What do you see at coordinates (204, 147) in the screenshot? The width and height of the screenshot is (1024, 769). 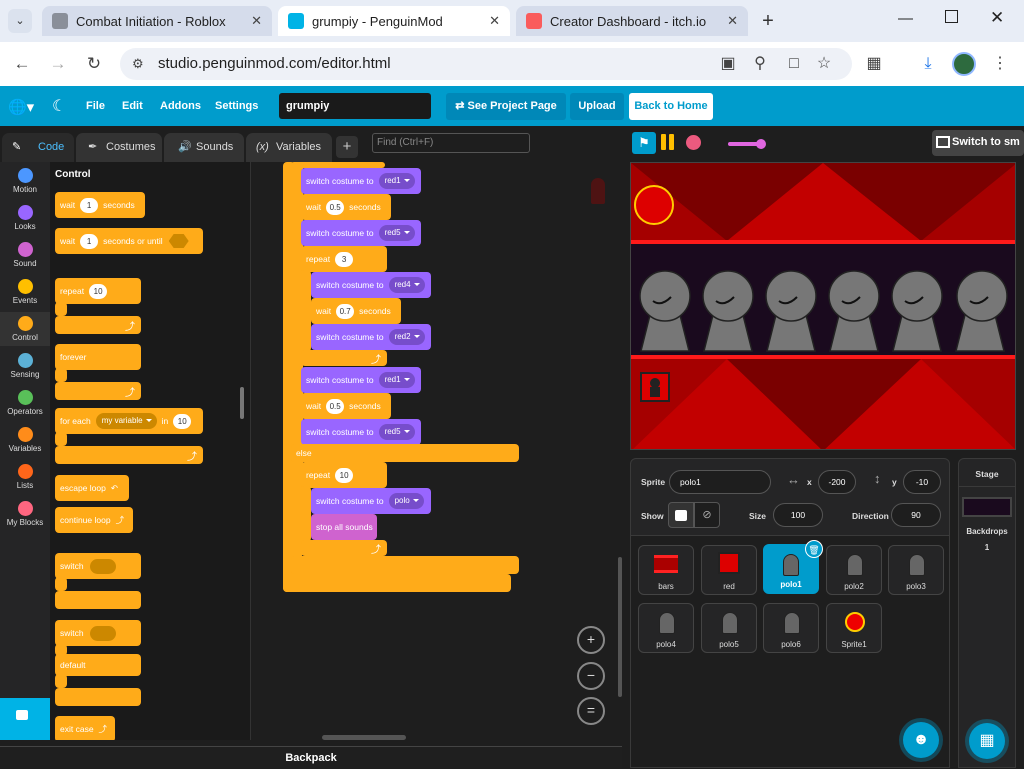 I see `tab-sounds: 🔊 Sounds` at bounding box center [204, 147].